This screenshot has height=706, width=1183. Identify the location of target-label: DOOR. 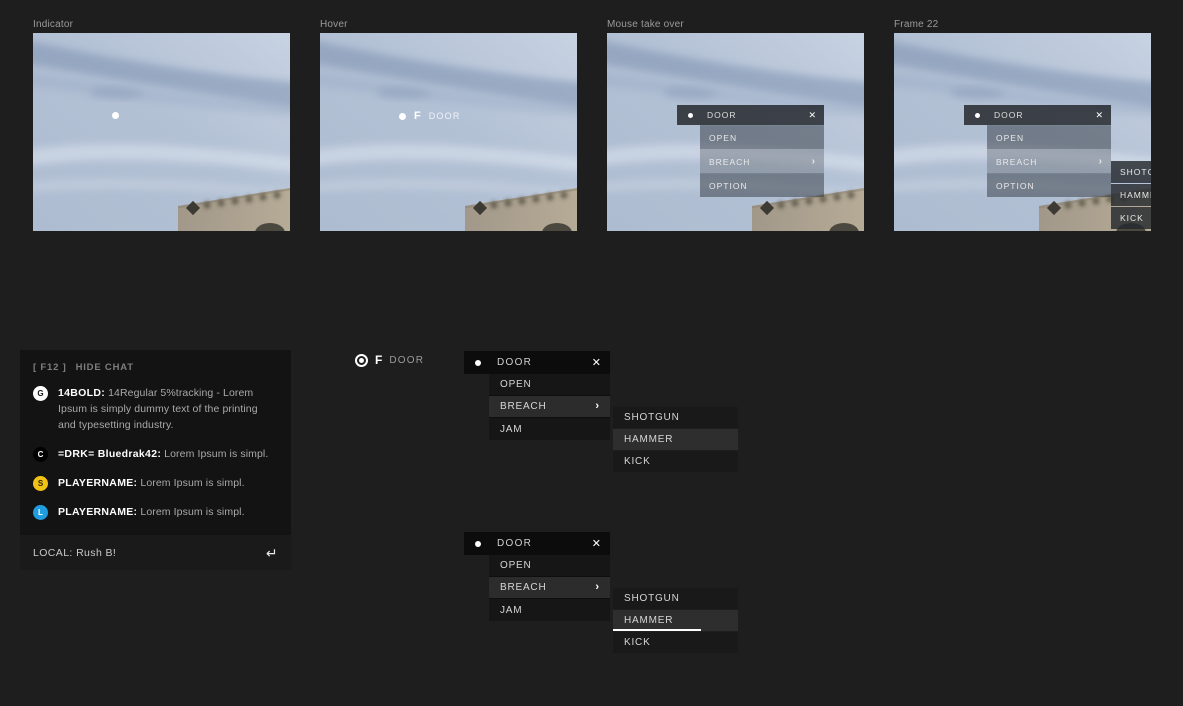
(444, 116).